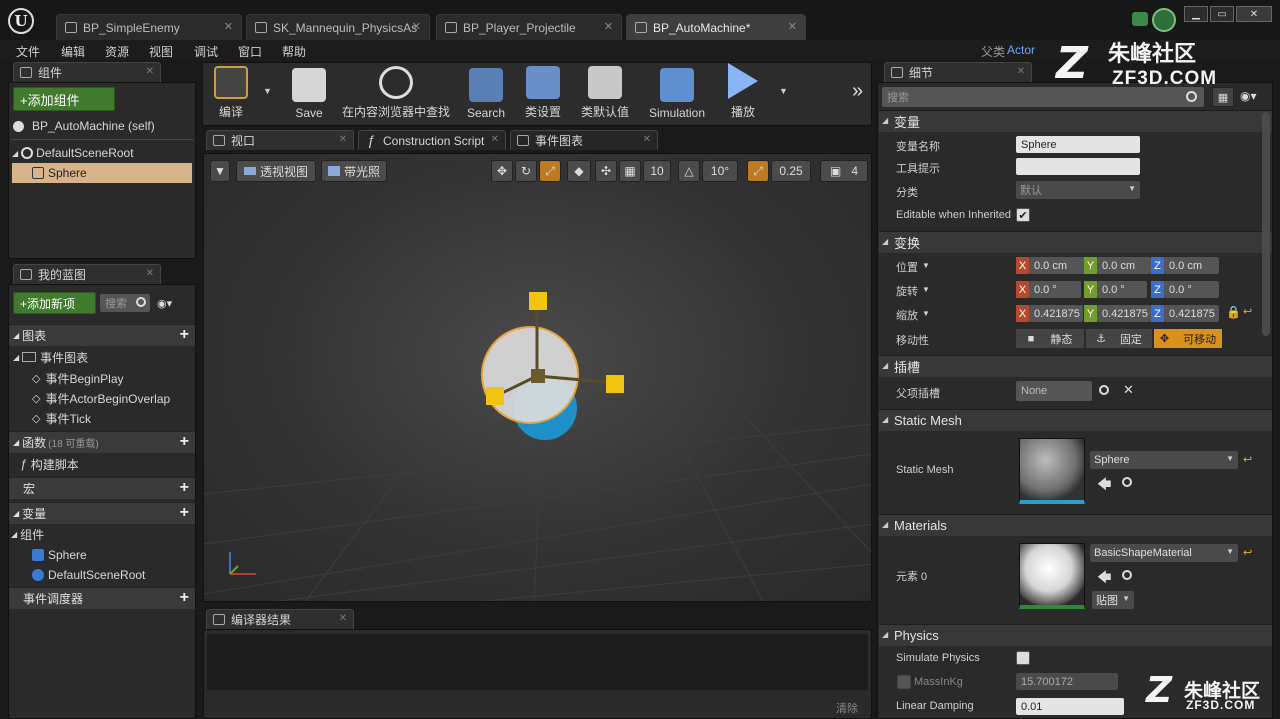  What do you see at coordinates (64, 99) in the screenshot?
I see `add-component-button: +添加组件` at bounding box center [64, 99].